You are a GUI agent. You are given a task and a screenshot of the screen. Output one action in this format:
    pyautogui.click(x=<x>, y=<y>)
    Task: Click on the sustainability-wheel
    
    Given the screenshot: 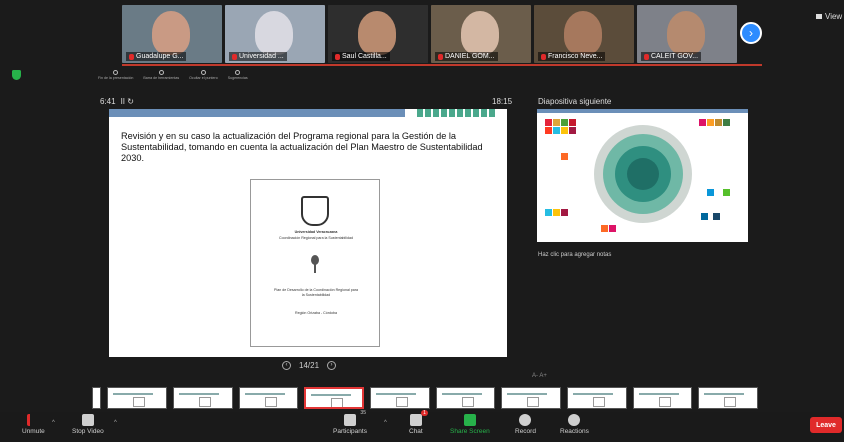 What is the action you would take?
    pyautogui.click(x=643, y=174)
    